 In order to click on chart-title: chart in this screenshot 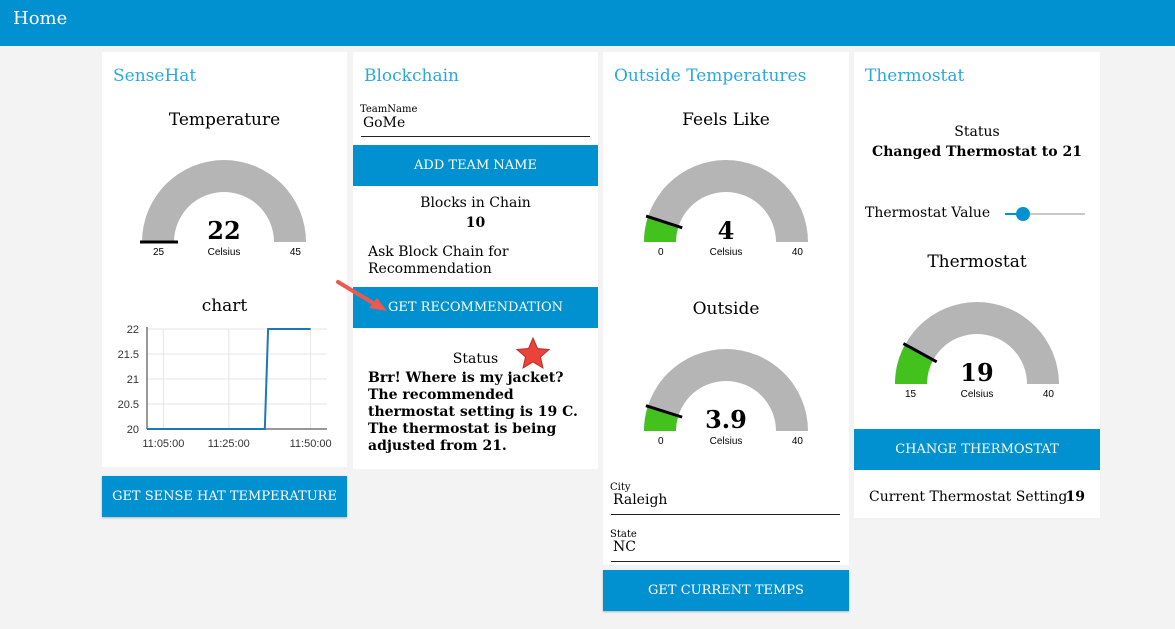, I will do `click(224, 306)`.